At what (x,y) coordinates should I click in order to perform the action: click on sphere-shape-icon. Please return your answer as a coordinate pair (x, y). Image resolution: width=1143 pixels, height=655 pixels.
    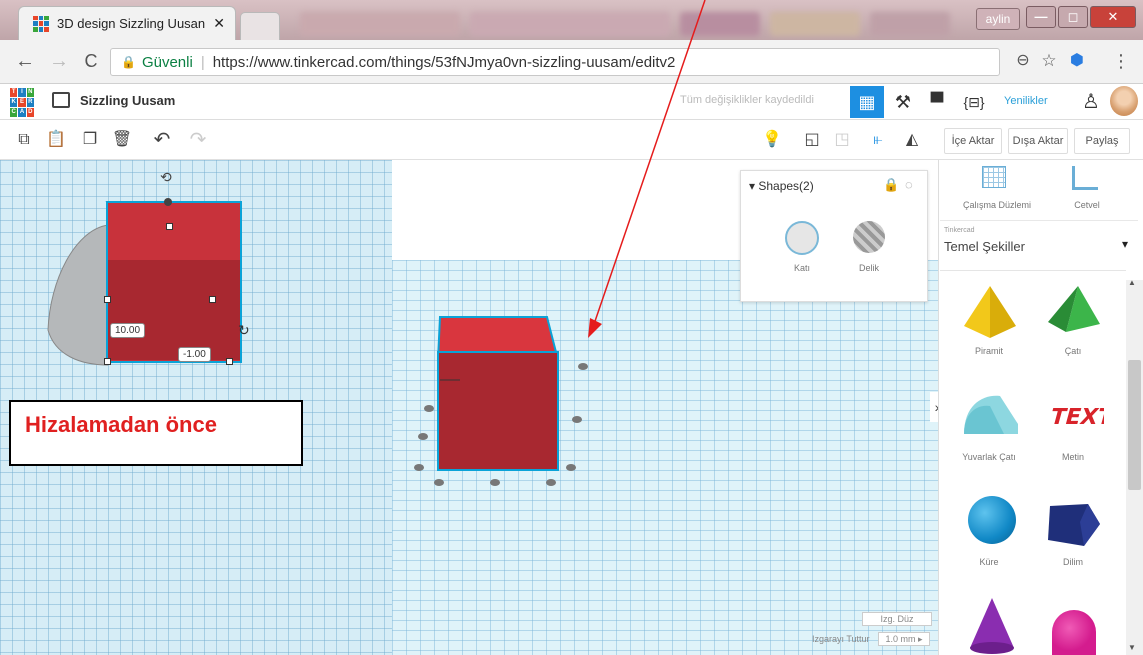
    Looking at the image, I should click on (992, 520).